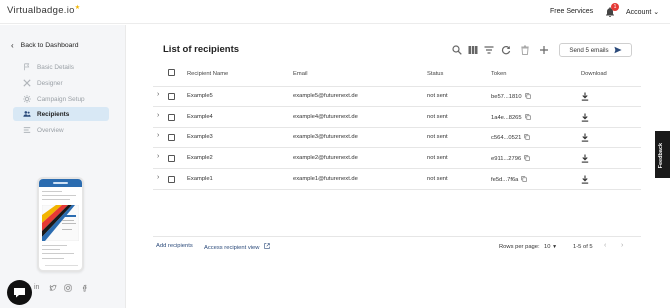  I want to click on sidebar-item-label: Overview, so click(50, 130).